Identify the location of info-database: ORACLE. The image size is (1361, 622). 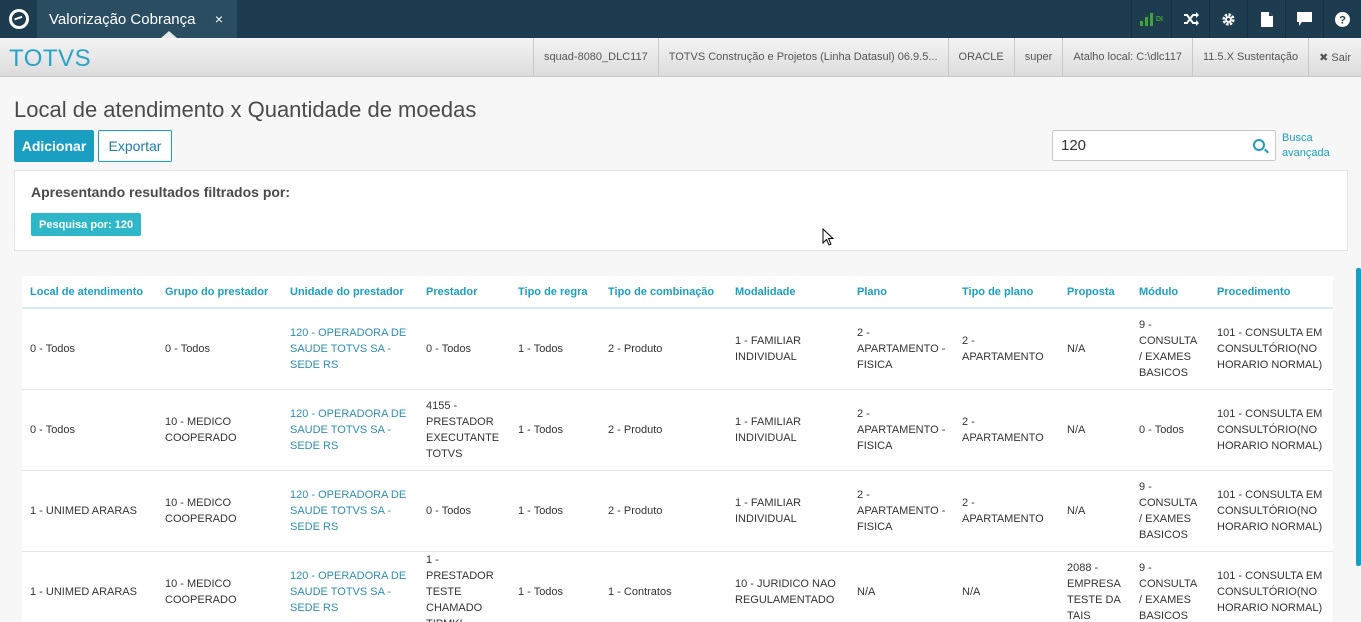
(980, 57).